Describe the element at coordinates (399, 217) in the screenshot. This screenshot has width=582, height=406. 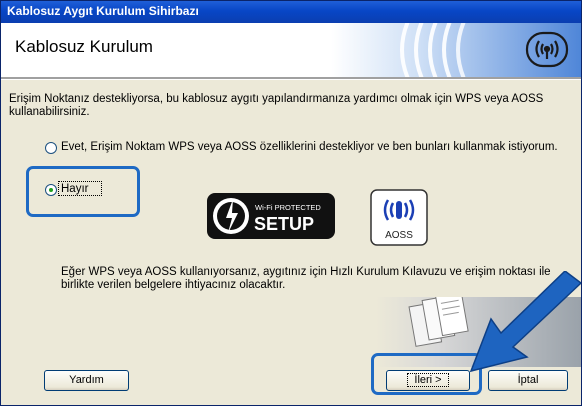
I see `aoss-logo: AOSS` at that location.